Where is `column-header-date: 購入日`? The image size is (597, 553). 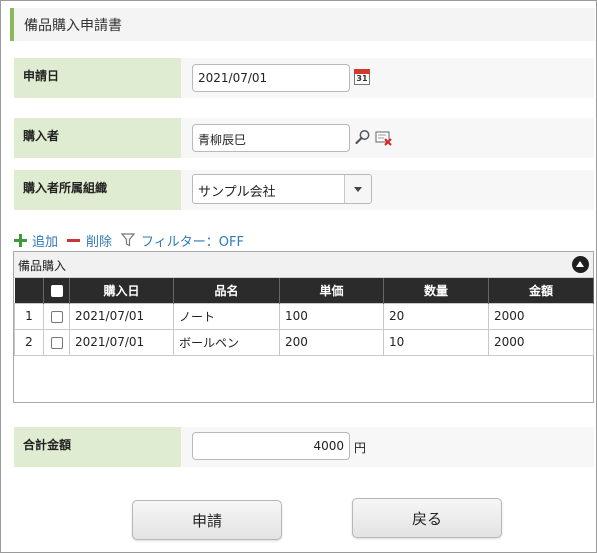
column-header-date: 購入日 is located at coordinates (121, 290).